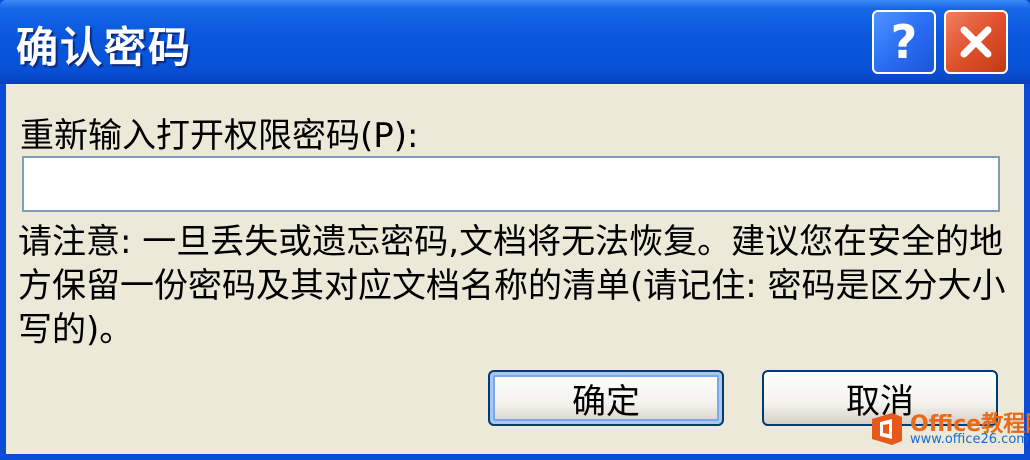  What do you see at coordinates (511, 184) in the screenshot?
I see `password-input` at bounding box center [511, 184].